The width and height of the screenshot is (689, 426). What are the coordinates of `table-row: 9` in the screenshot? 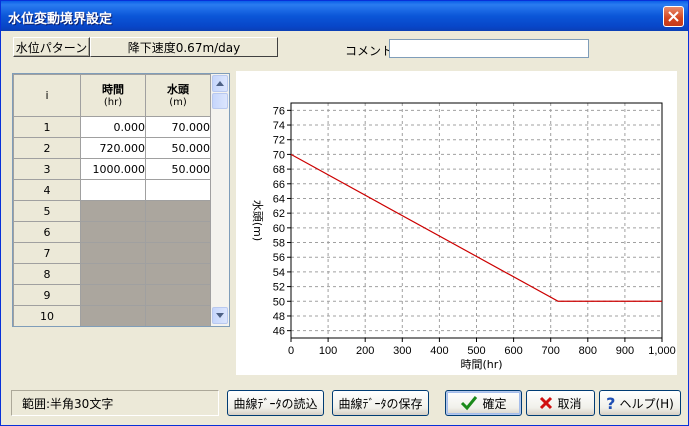 It's located at (112, 295).